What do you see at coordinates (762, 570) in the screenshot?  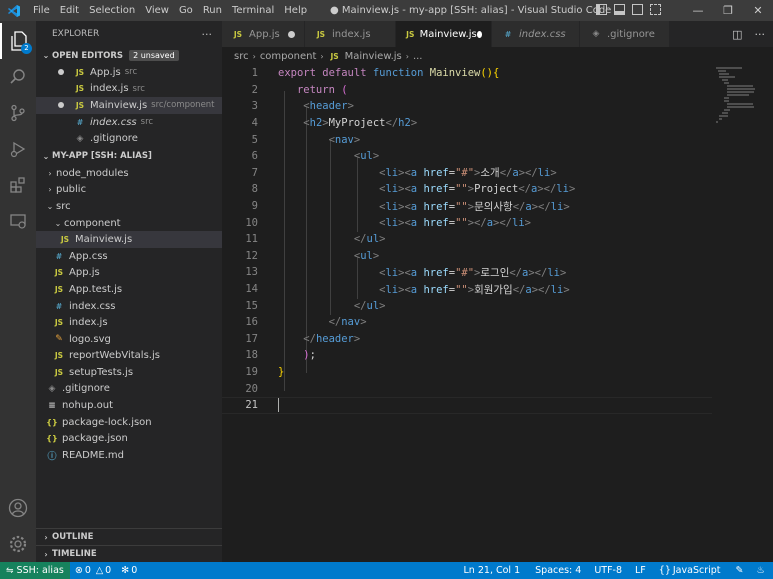 I see `notifications-bell-icon: ♨` at bounding box center [762, 570].